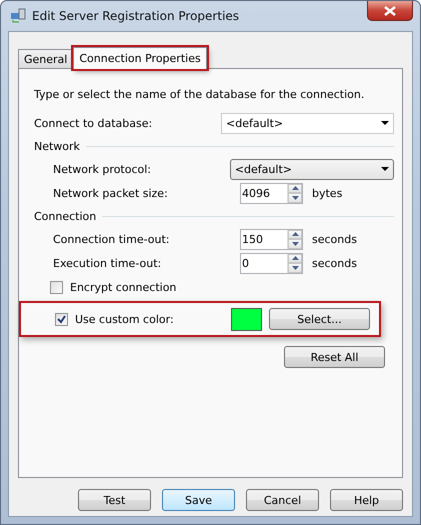 This screenshot has width=421, height=525. I want to click on tab: Connection Properties, so click(140, 58).